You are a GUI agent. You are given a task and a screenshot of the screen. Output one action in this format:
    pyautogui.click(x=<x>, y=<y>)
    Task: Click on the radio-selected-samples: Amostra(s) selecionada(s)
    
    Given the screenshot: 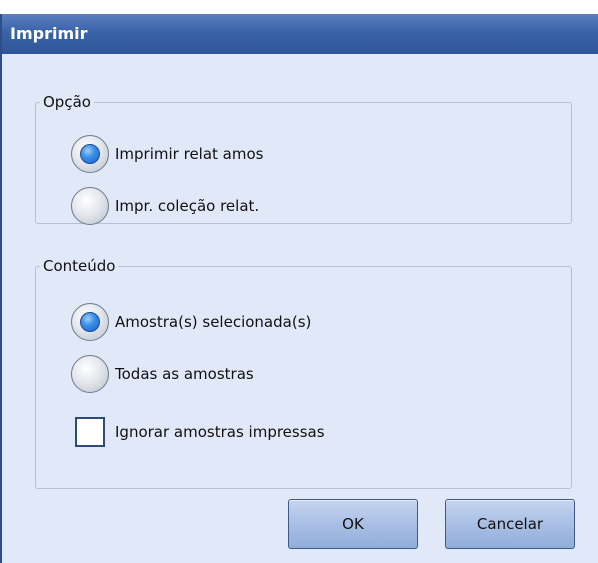 What is the action you would take?
    pyautogui.click(x=191, y=322)
    